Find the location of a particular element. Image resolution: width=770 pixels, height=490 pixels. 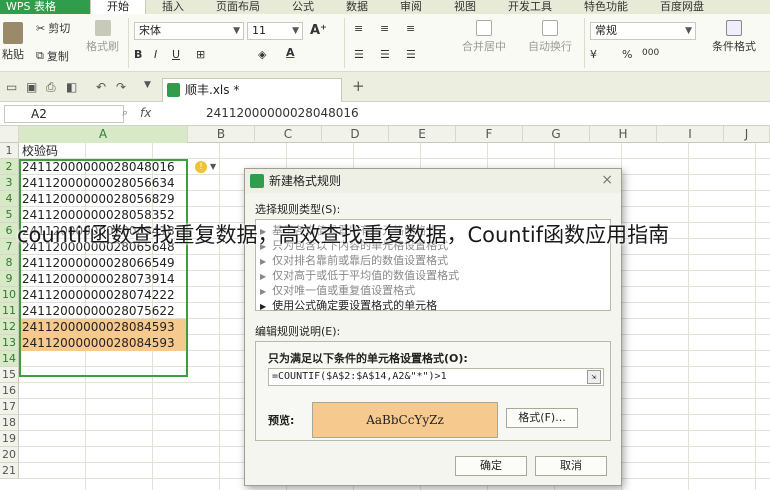

dialog-title-bar: 新建格式规则 is located at coordinates (433, 181).